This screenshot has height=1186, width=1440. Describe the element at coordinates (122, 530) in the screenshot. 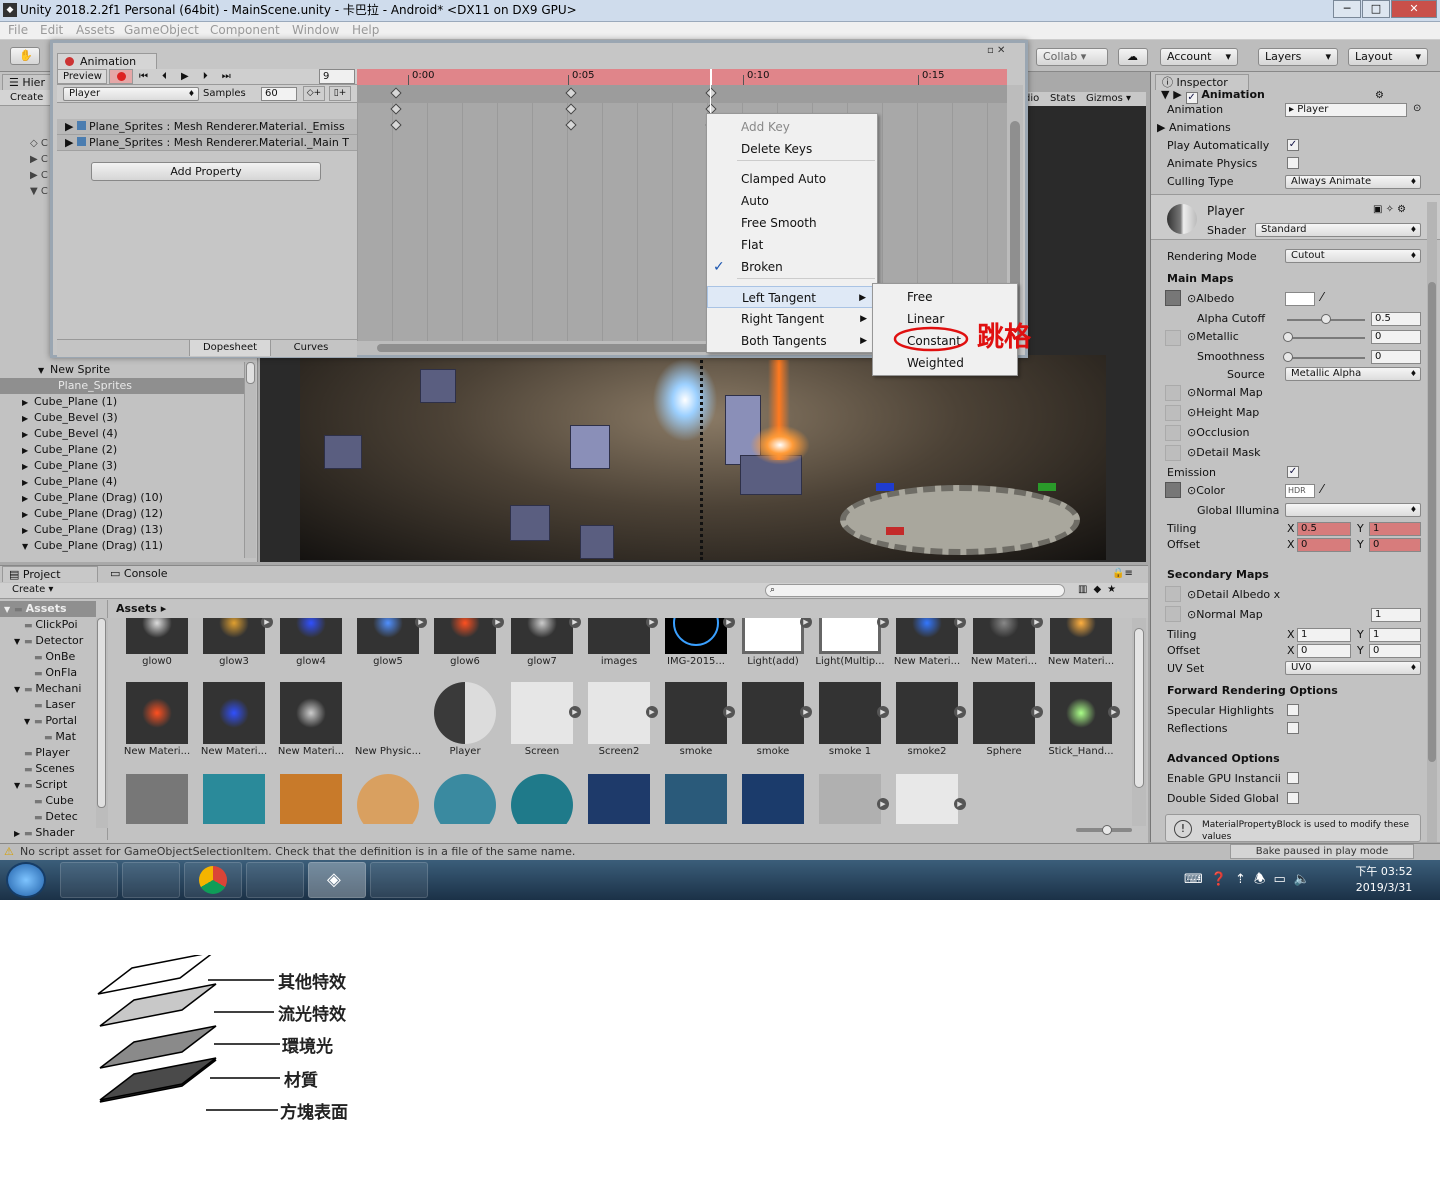

I see `hierarchy-item: ▶ Cube_Plane (Drag) (13)` at that location.